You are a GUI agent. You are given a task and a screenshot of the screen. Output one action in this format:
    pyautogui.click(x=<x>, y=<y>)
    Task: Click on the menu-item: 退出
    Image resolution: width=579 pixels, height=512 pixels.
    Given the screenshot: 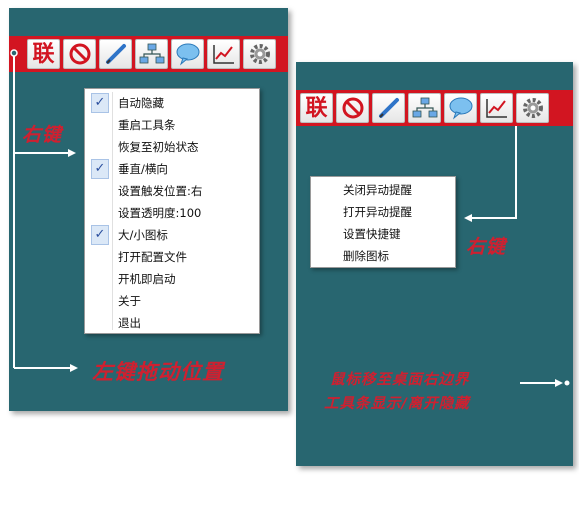 What is the action you would take?
    pyautogui.click(x=172, y=323)
    